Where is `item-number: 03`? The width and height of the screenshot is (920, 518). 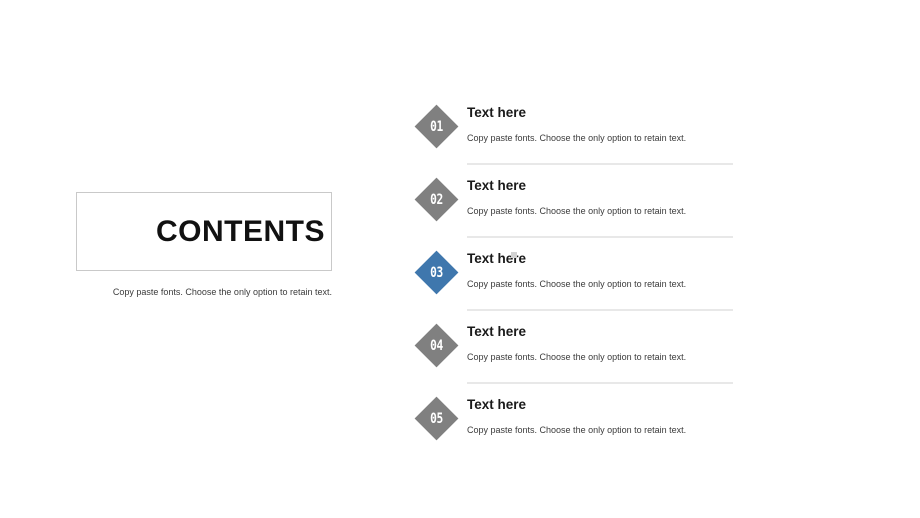 item-number: 03 is located at coordinates (436, 272).